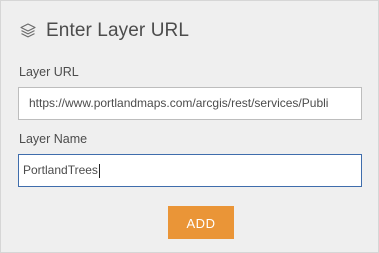 This screenshot has width=379, height=253. What do you see at coordinates (28, 31) in the screenshot?
I see `layers-icon` at bounding box center [28, 31].